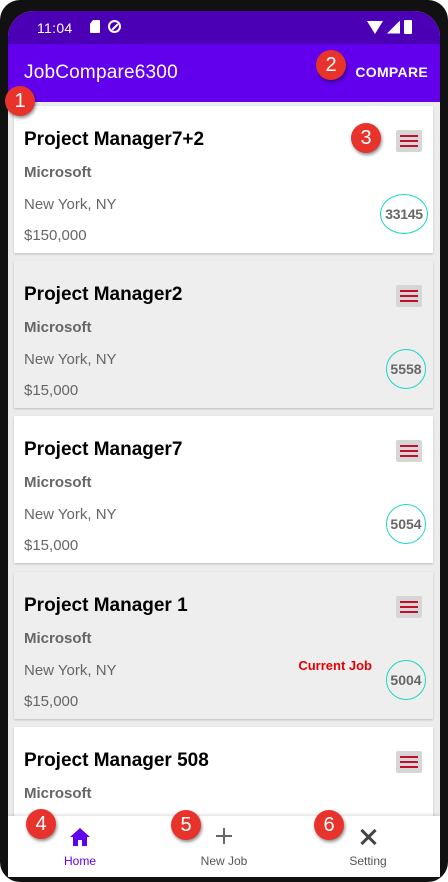 This screenshot has width=448, height=882. I want to click on nav-new-job-label: New Job, so click(224, 861).